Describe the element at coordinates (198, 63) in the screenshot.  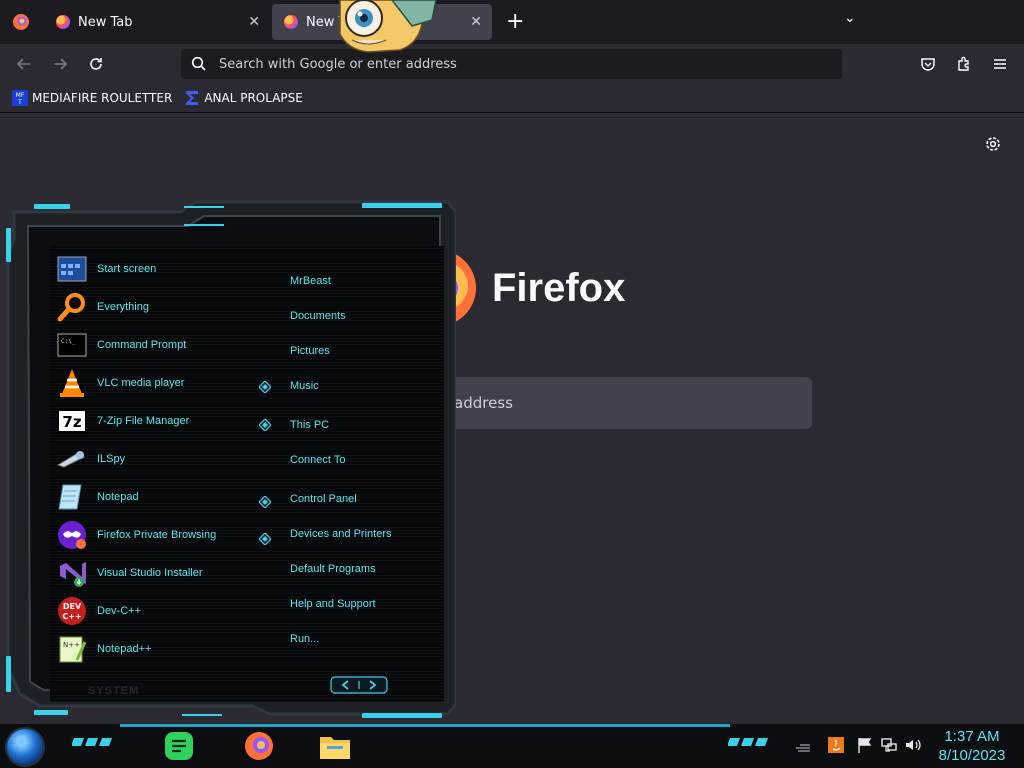
I see `search-icon` at that location.